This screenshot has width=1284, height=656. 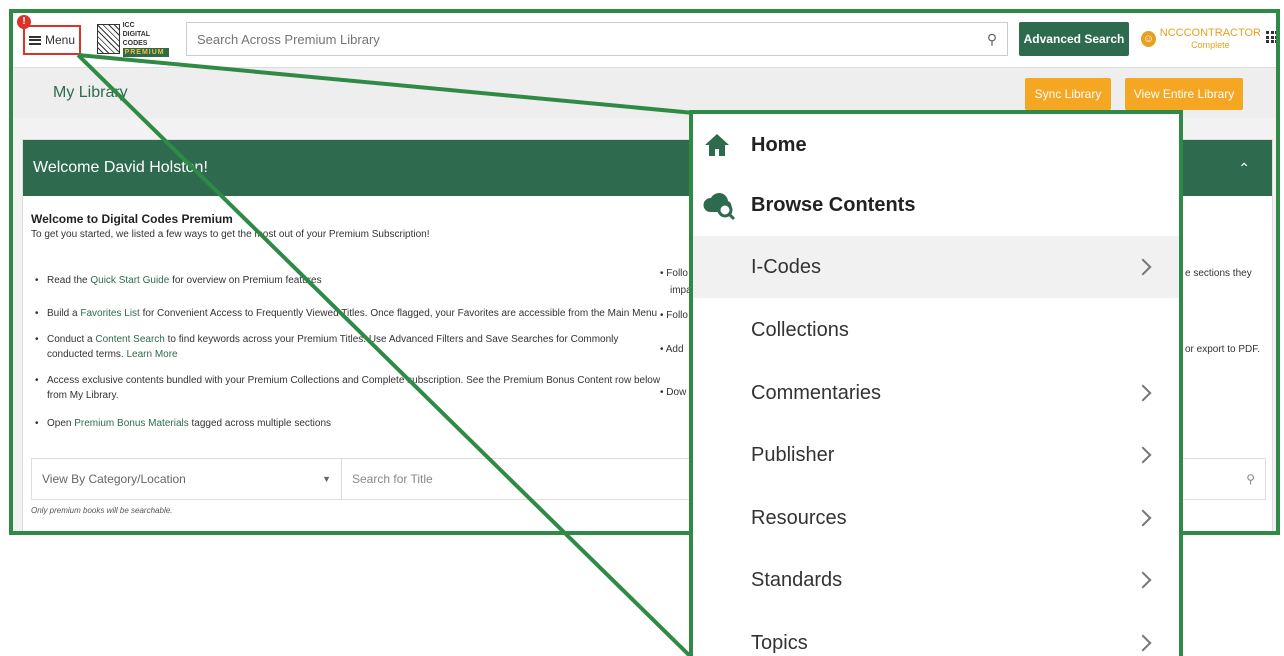 What do you see at coordinates (1210, 45) in the screenshot?
I see `subscription-label: Complete` at bounding box center [1210, 45].